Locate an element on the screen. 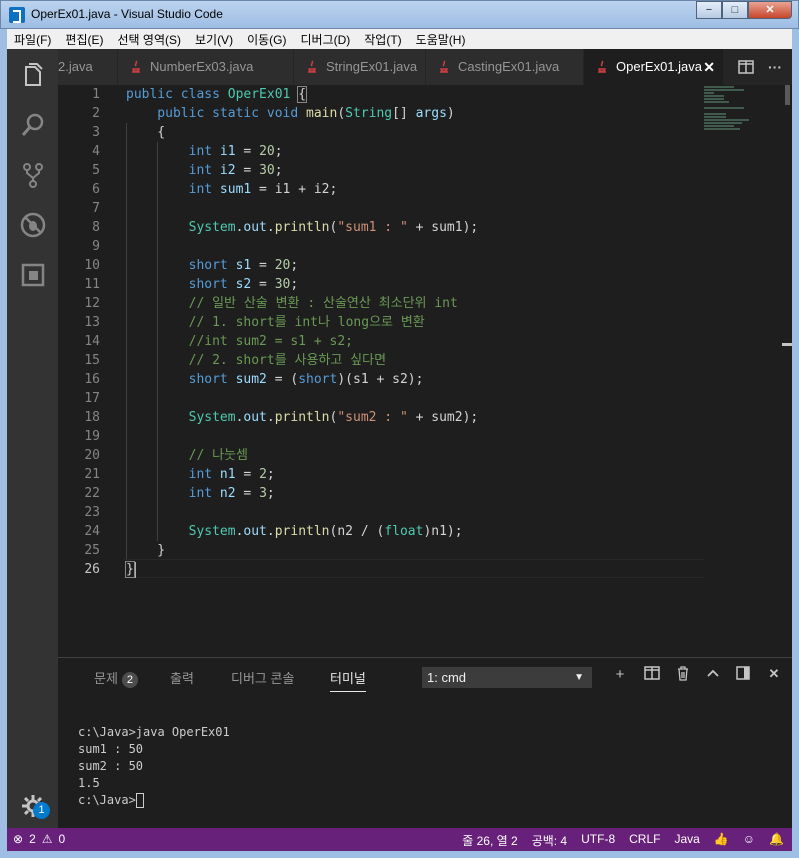 The image size is (799, 858). window-frame-left is located at coordinates (3, 443).